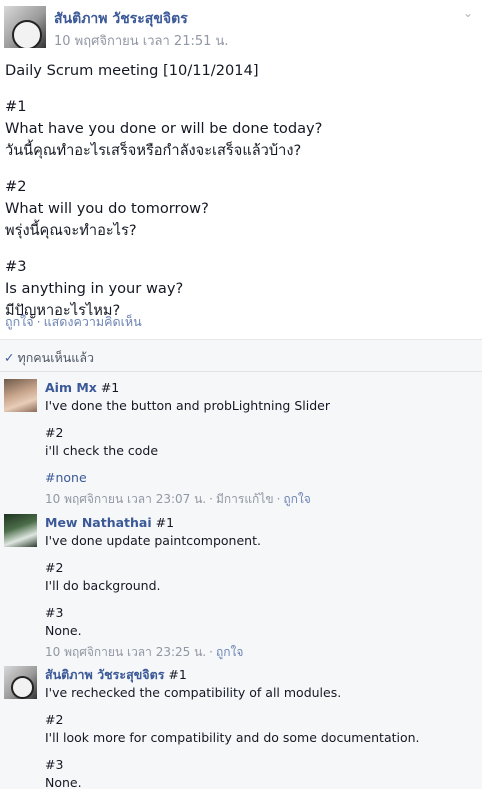  What do you see at coordinates (107, 208) in the screenshot?
I see `post-line: What will you do tomorrow?` at bounding box center [107, 208].